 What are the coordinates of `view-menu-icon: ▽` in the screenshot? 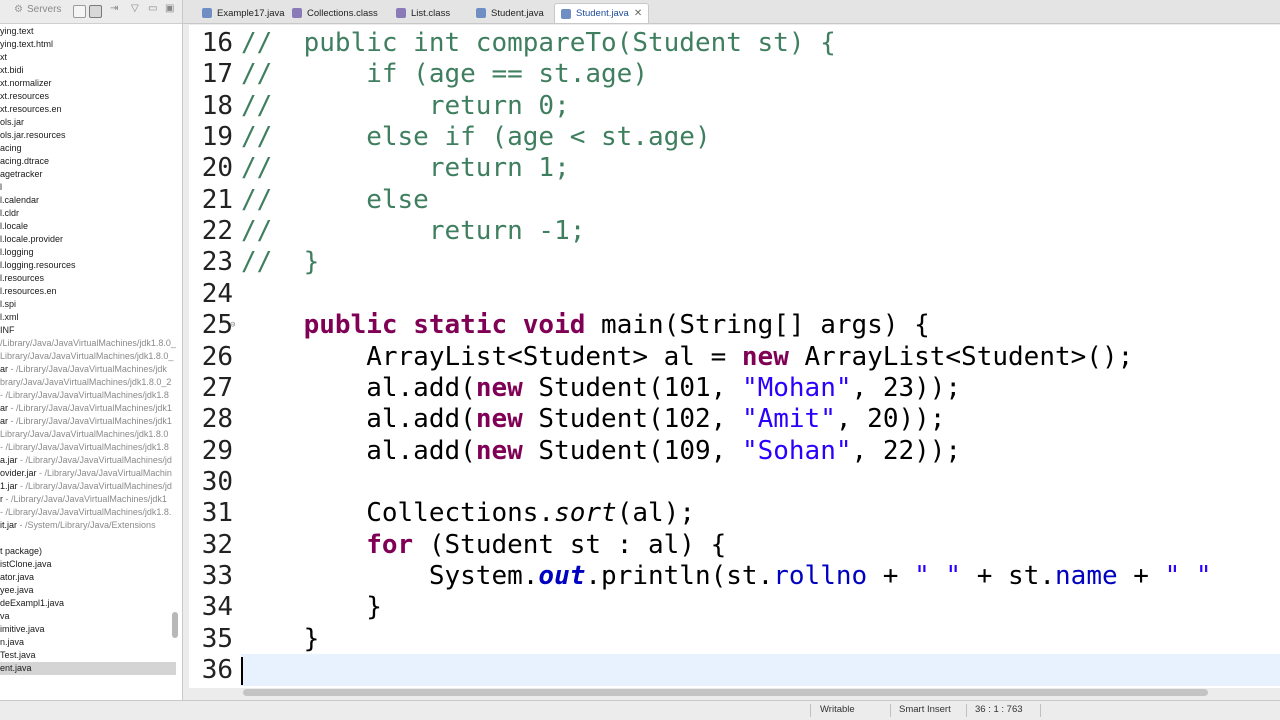 It's located at (135, 8).